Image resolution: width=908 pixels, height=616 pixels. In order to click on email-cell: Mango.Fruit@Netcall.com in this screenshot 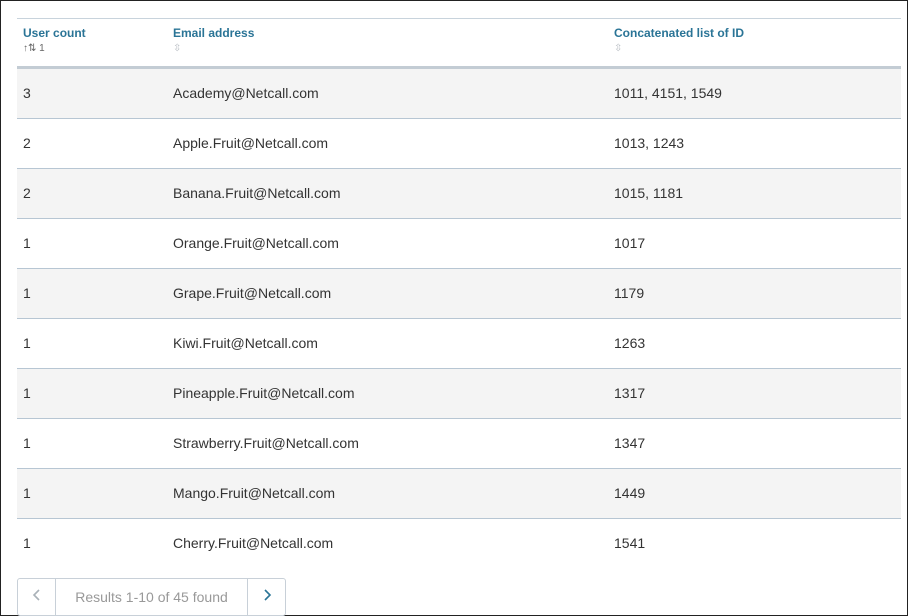, I will do `click(254, 493)`.